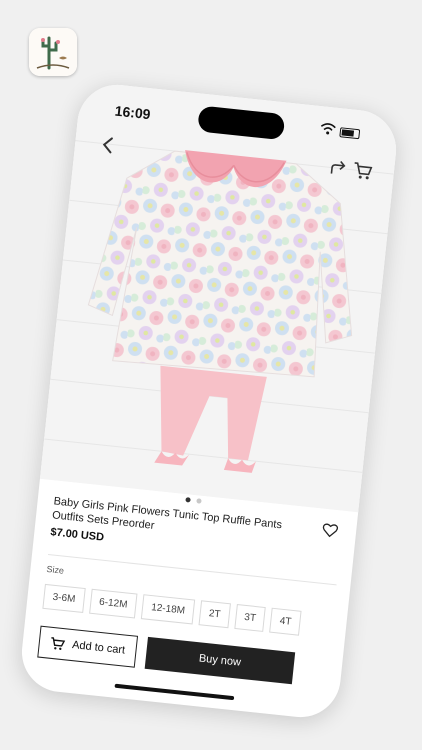 The height and width of the screenshot is (750, 422). I want to click on size-option-3-6m: 3-6M, so click(64, 598).